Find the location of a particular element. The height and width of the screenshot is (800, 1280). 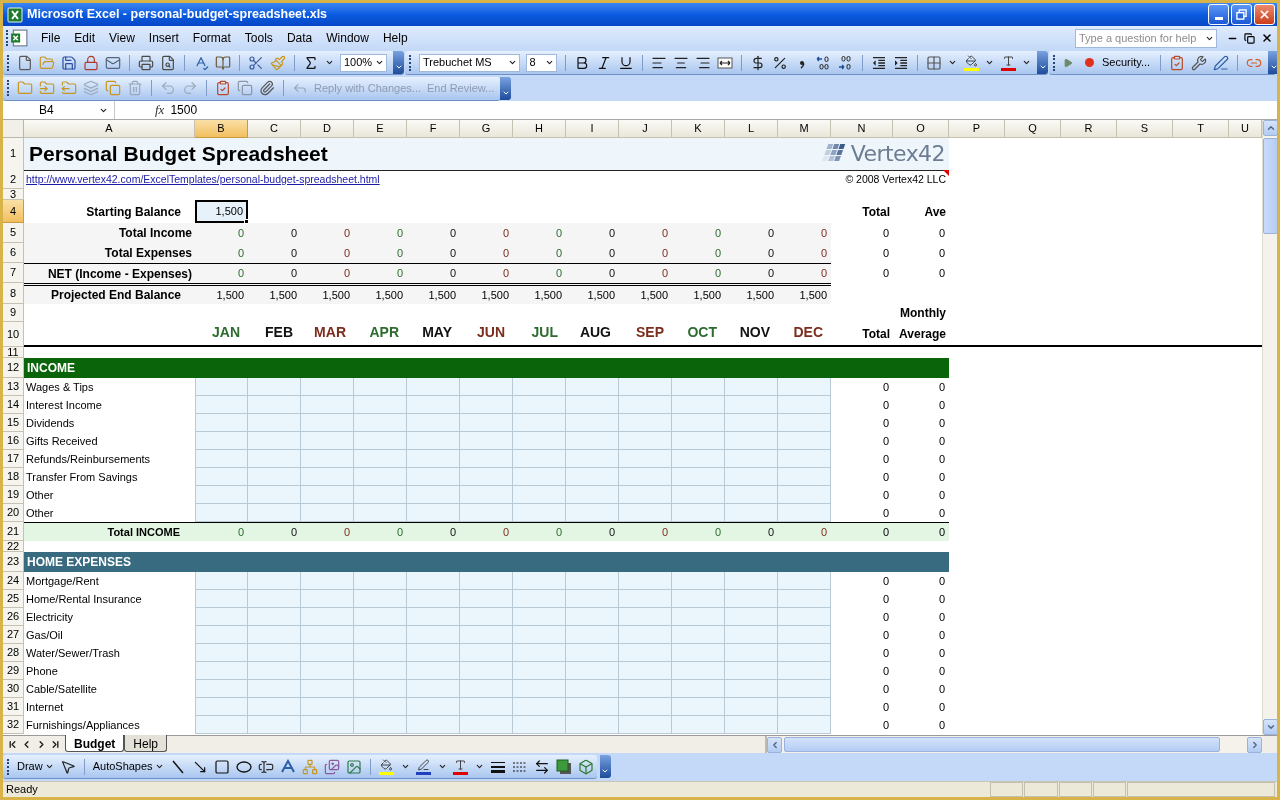

row-header: 4 is located at coordinates (13, 211).